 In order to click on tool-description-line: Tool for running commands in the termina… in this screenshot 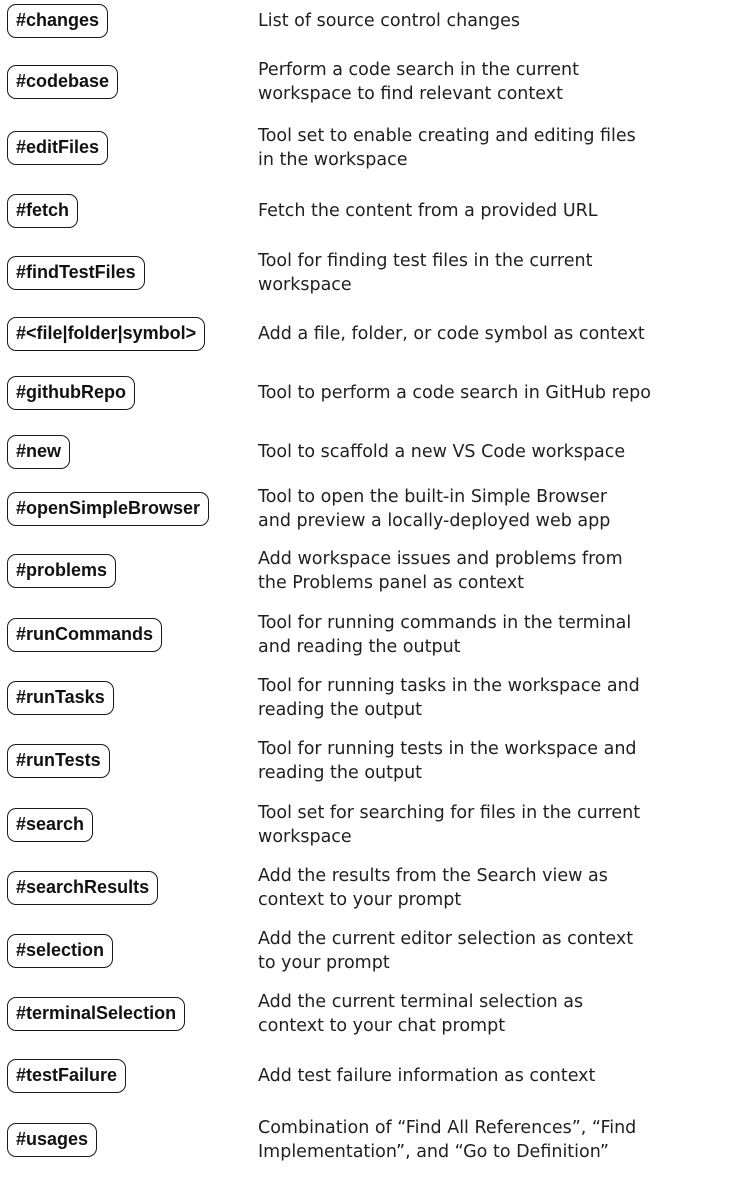, I will do `click(445, 623)`.